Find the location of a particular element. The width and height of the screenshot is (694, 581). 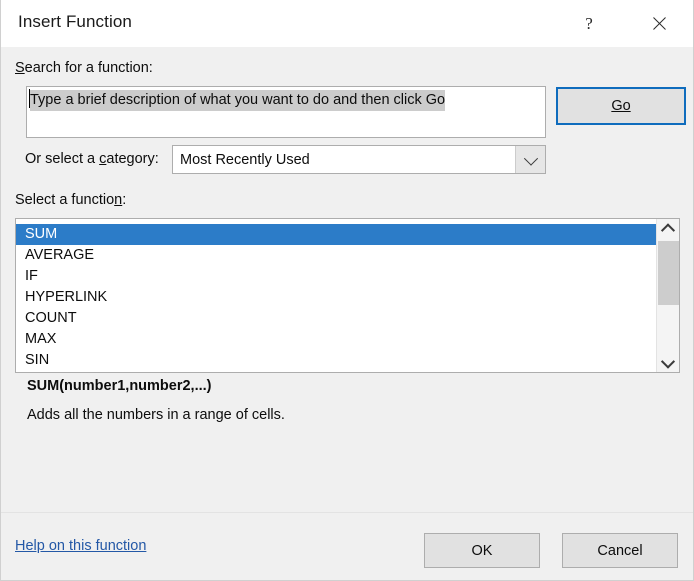

list-item: HYPERLINK is located at coordinates (336, 297).